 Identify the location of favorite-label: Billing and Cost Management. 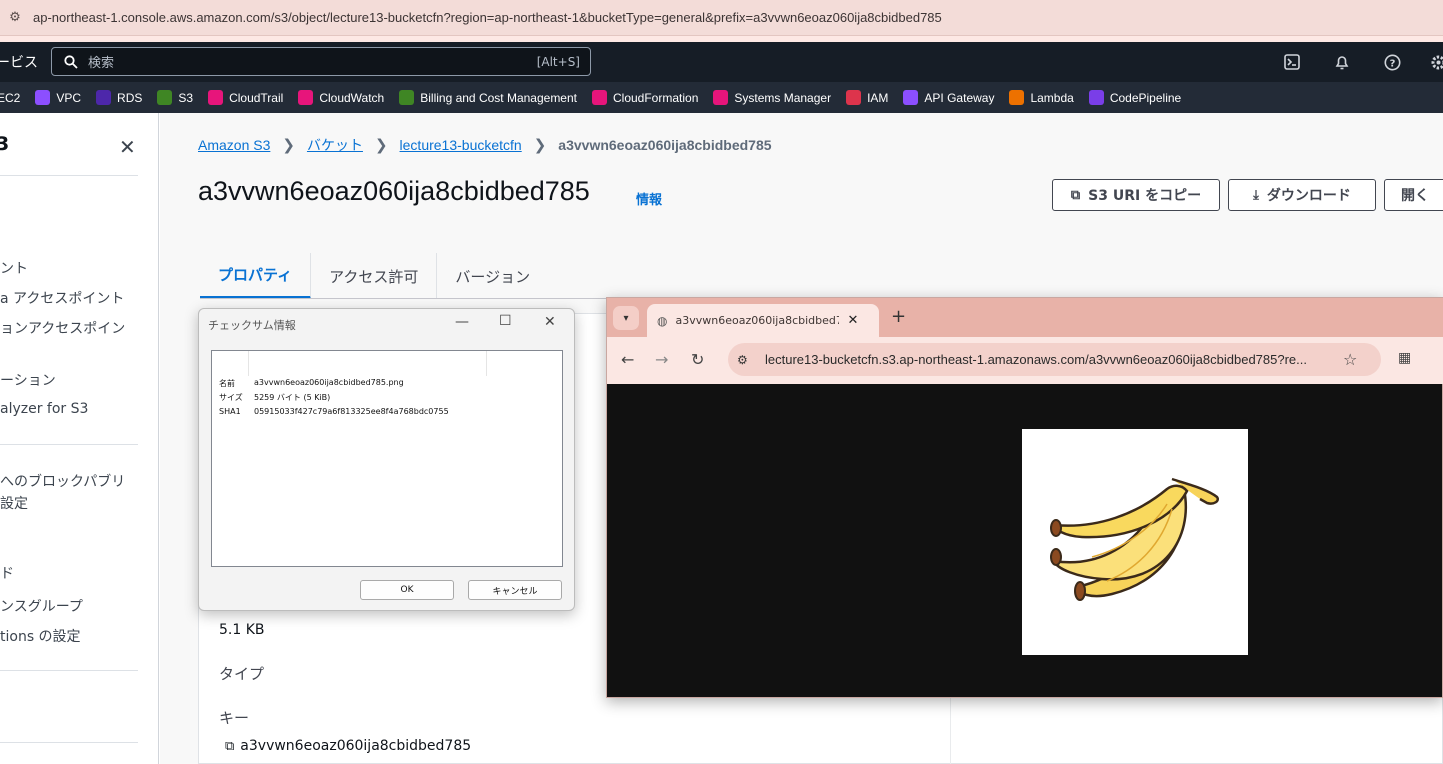
(498, 97).